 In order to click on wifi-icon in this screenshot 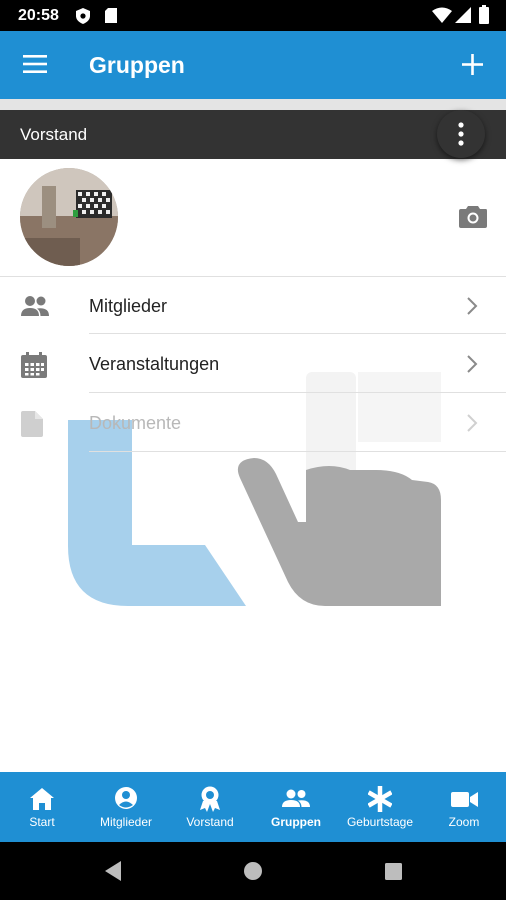, I will do `click(442, 15)`.